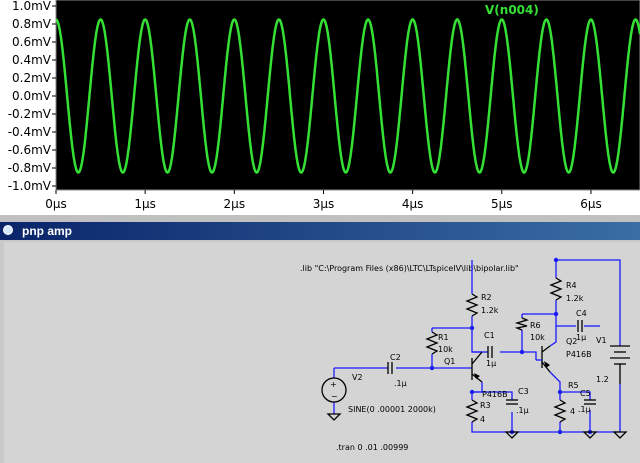  What do you see at coordinates (378, 393) in the screenshot?
I see `signal-source-v2: + − V2 SINE(0 .00001 2000k)` at bounding box center [378, 393].